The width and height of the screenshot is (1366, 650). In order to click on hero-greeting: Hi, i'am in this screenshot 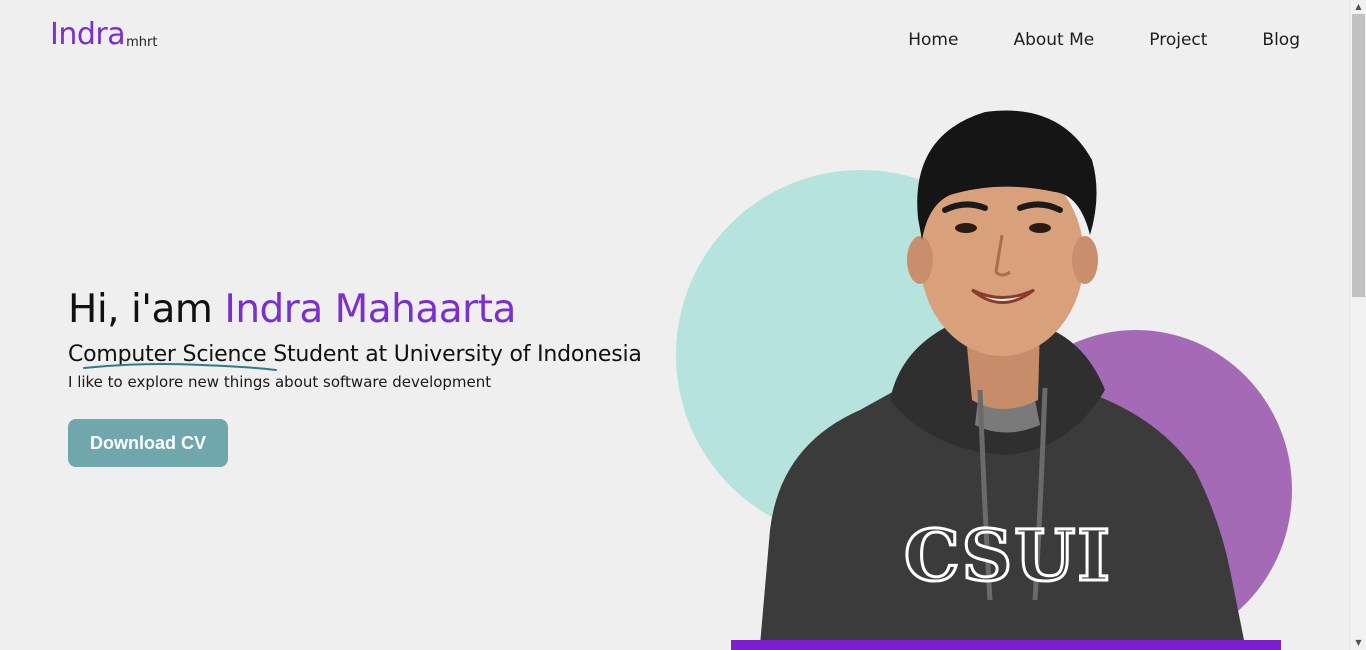, I will do `click(146, 309)`.